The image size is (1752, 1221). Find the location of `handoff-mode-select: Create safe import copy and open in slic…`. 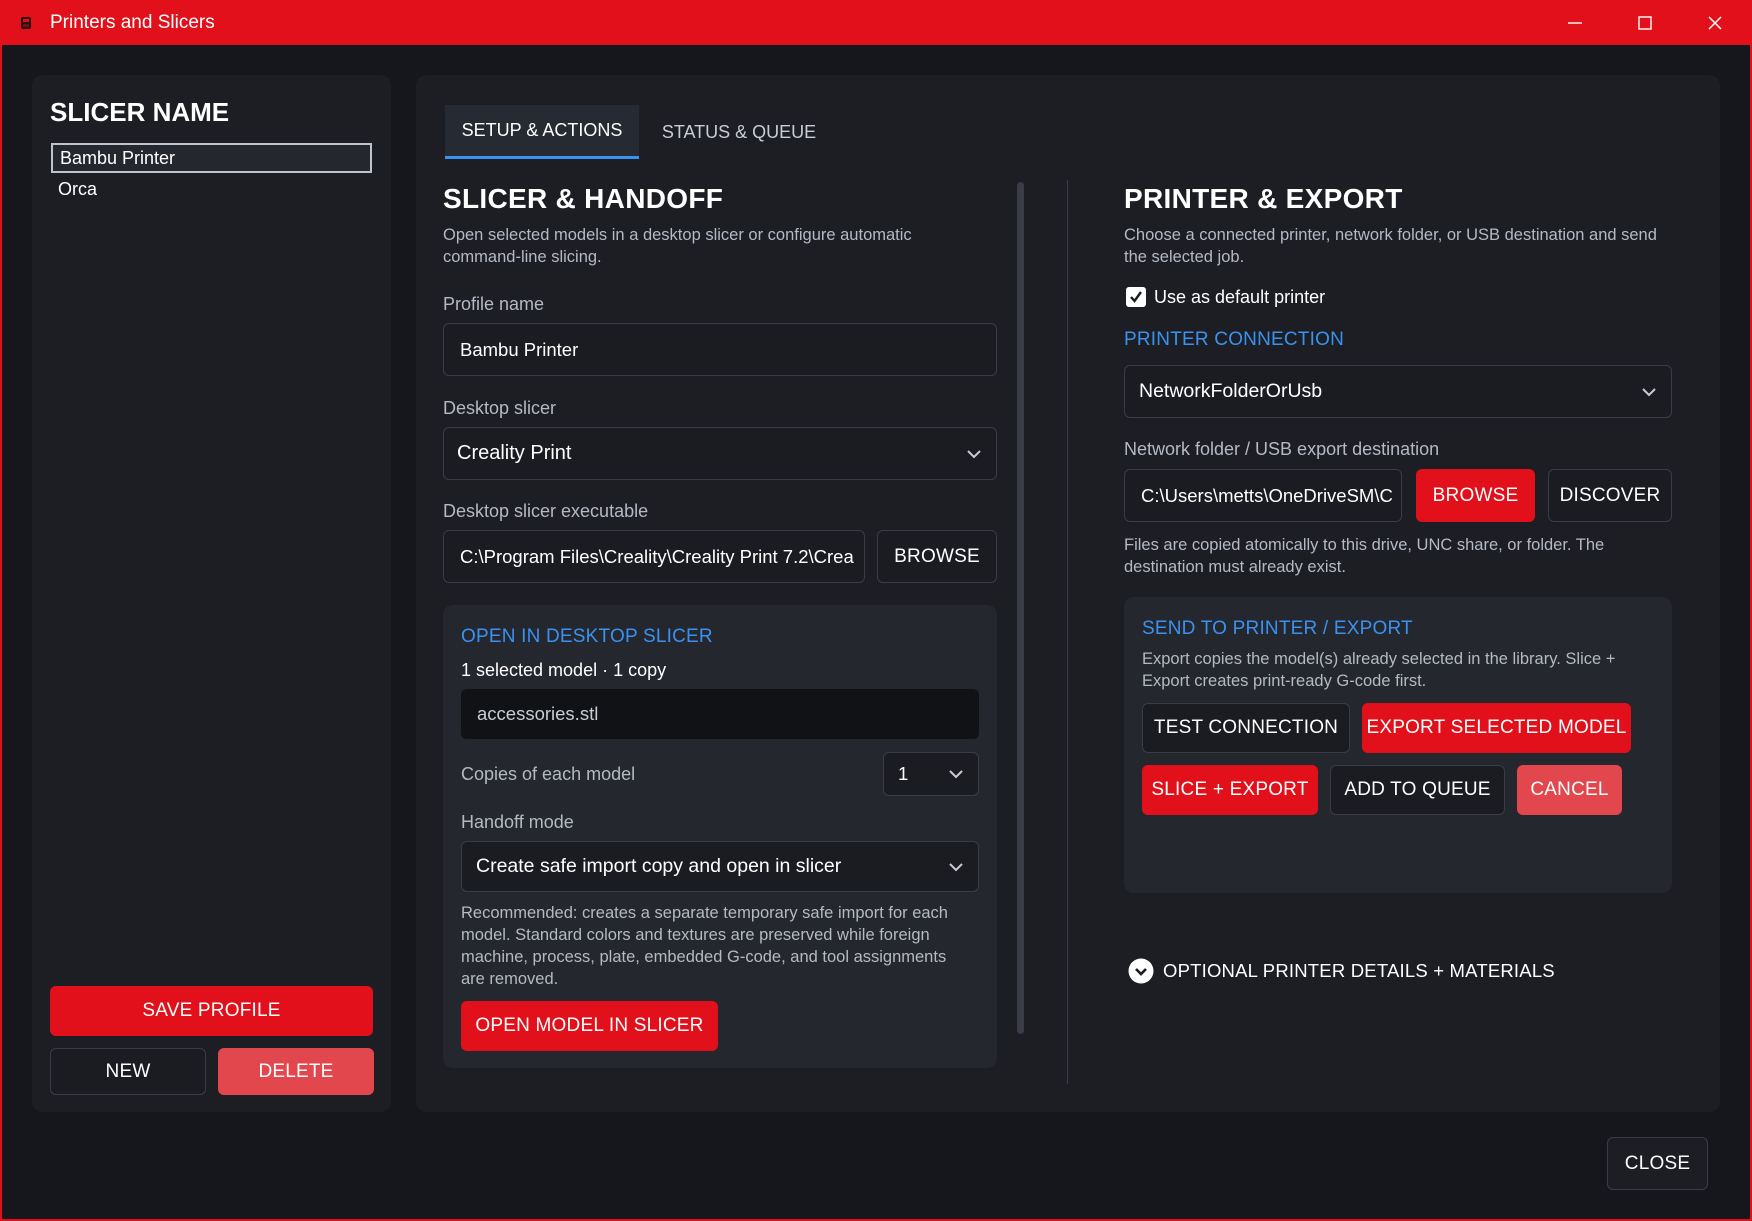

handoff-mode-select: Create safe import copy and open in slic… is located at coordinates (720, 866).